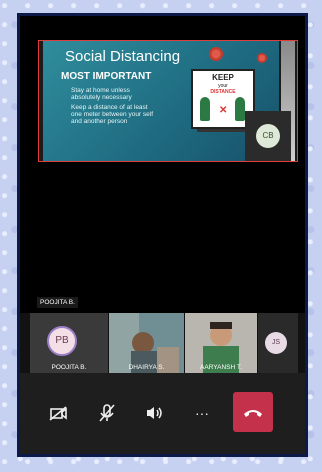 Image resolution: width=322 pixels, height=472 pixels. I want to click on participant-tile-dhairya: DHAIRYA S., so click(146, 343).